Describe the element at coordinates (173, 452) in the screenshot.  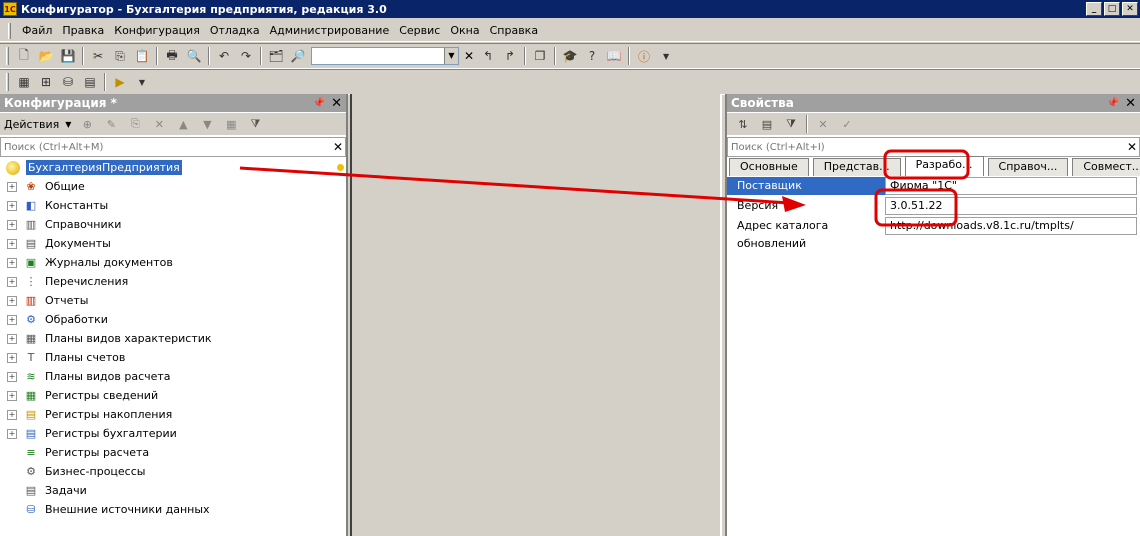
I see `tree-item: ≡ Регистры расчета` at that location.